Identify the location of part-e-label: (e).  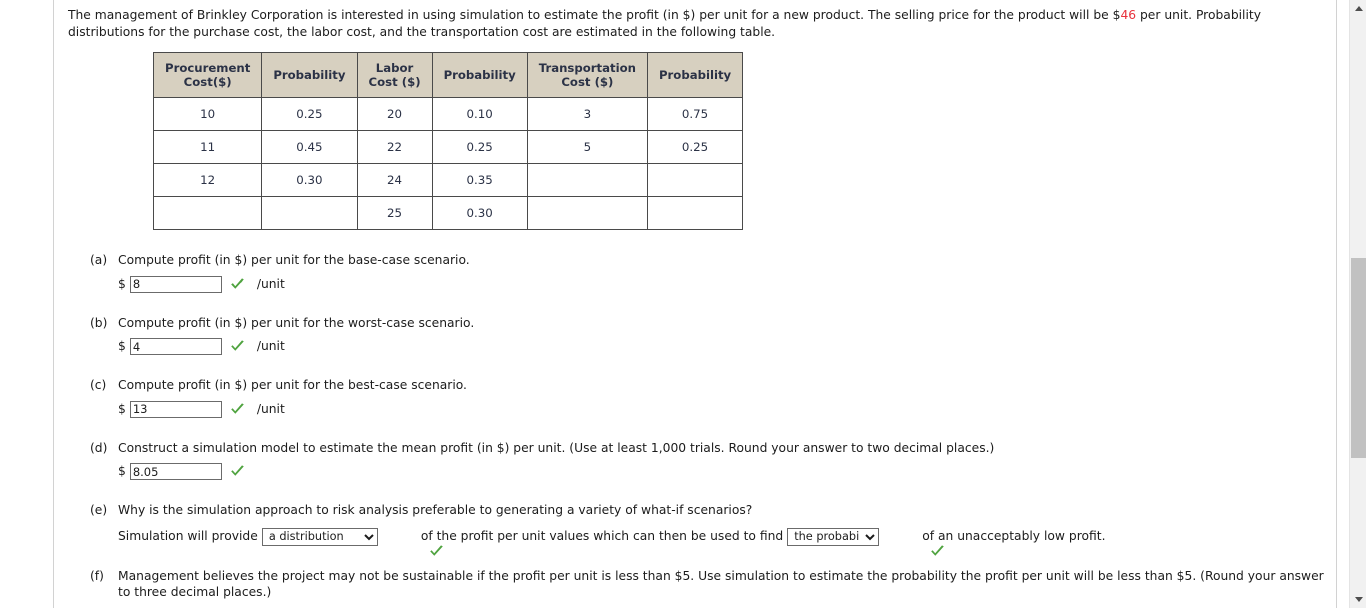
(99, 510).